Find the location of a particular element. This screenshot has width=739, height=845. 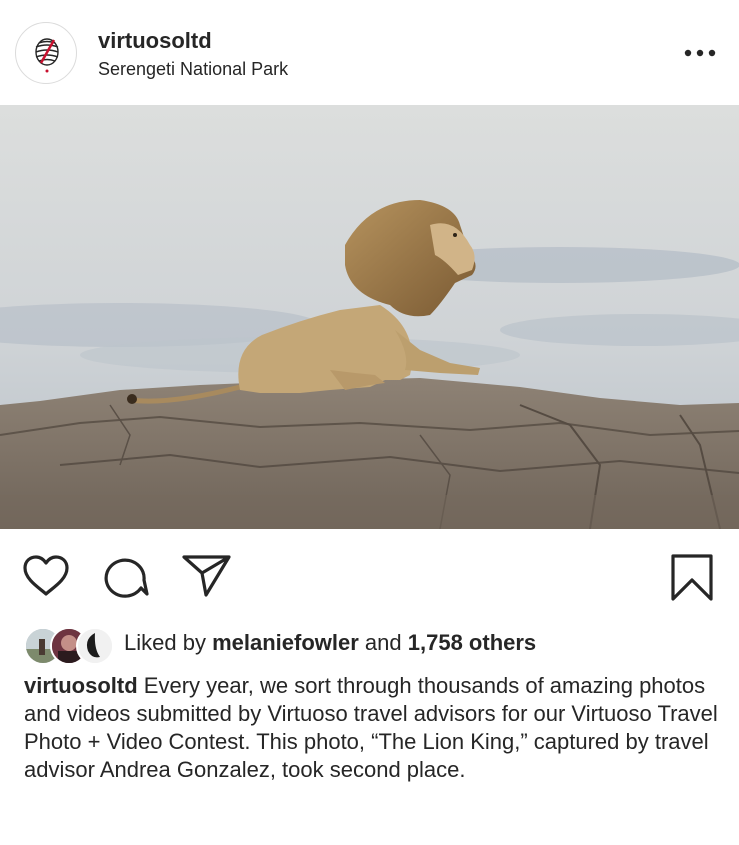

post-username: virtuosoltd is located at coordinates (155, 41).